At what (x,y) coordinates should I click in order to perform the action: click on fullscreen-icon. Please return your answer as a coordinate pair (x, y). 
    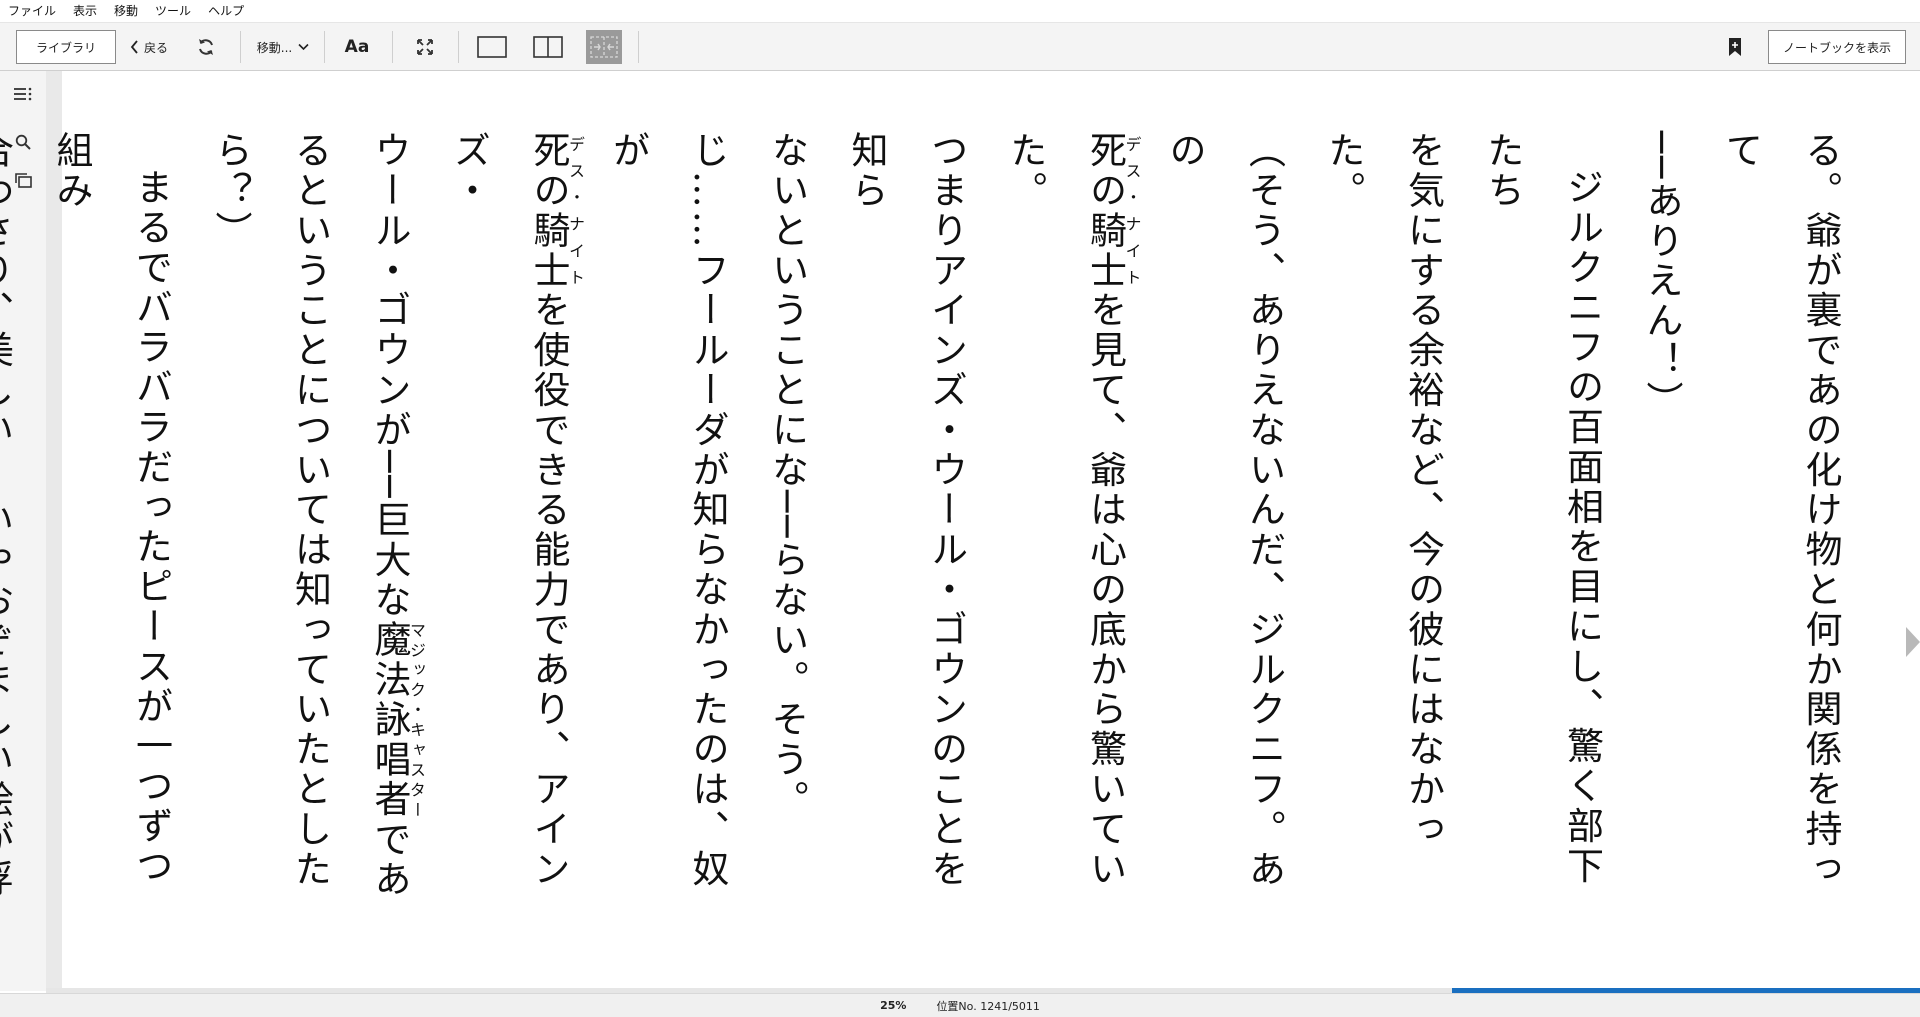
    Looking at the image, I should click on (425, 47).